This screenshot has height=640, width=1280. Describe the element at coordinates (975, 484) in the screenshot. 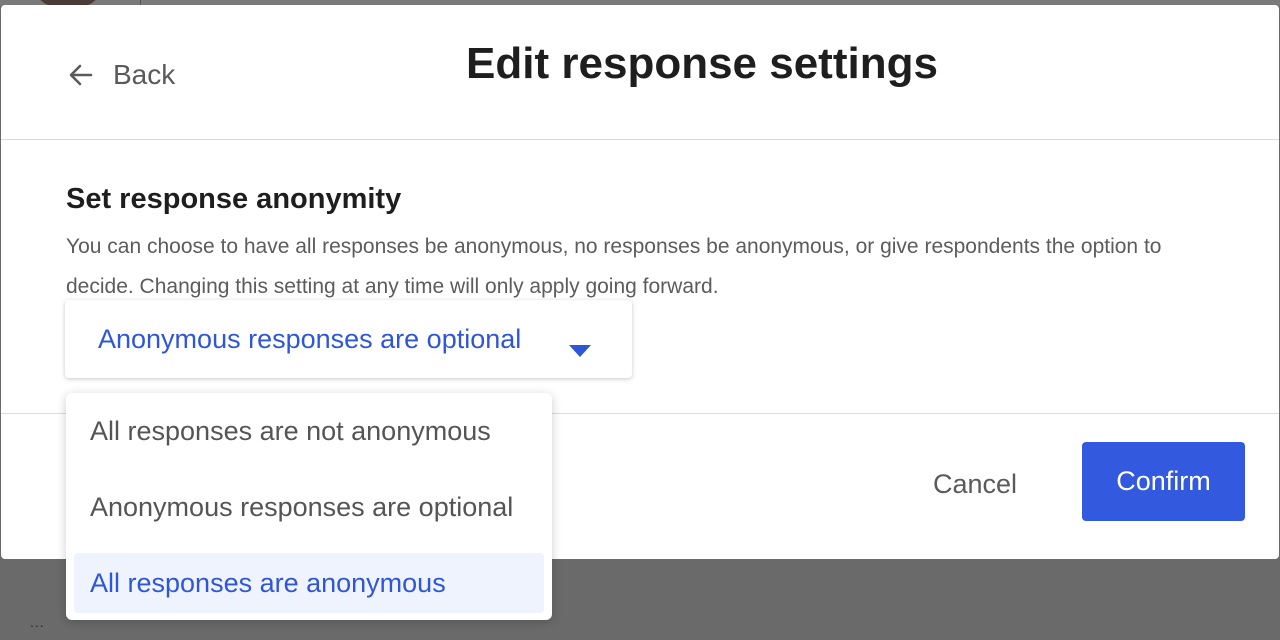

I see `cancel-button: Cancel` at that location.